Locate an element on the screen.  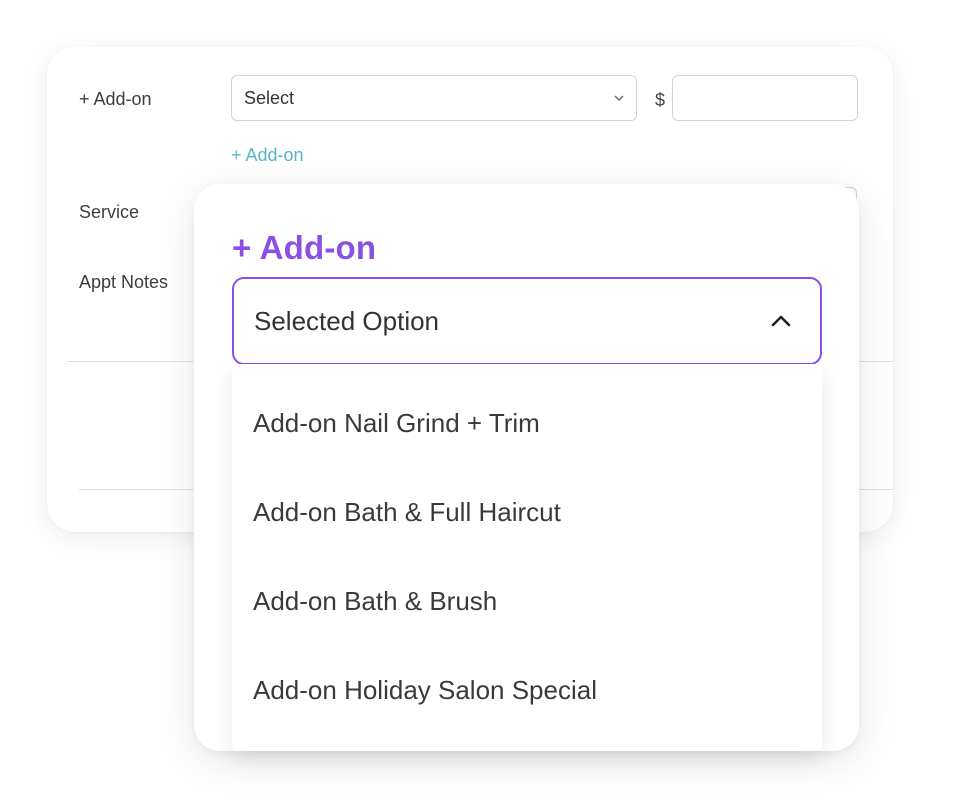
currency-symbol: $ is located at coordinates (660, 100).